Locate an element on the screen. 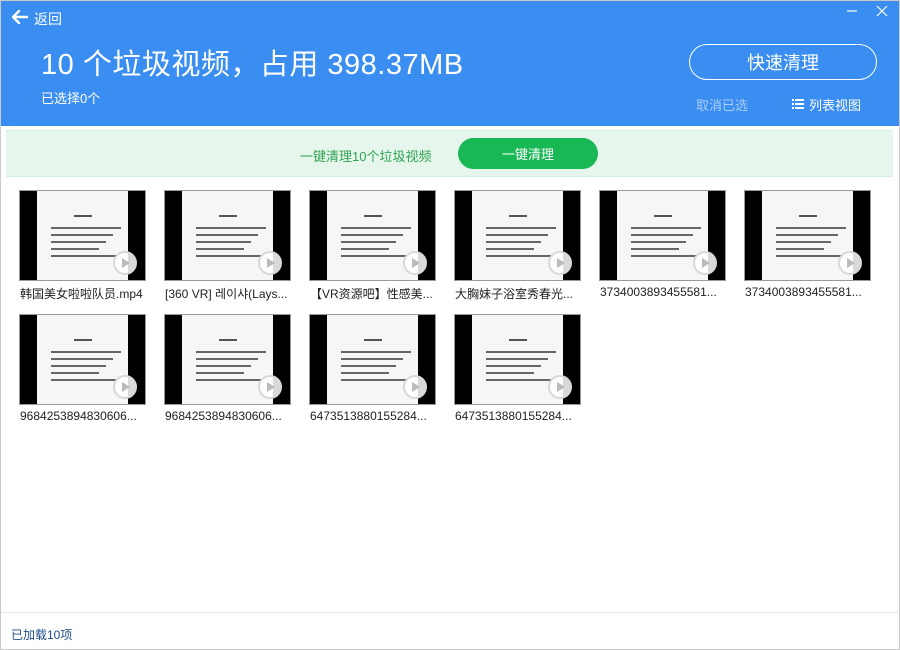 Image resolution: width=900 pixels, height=650 pixels. back-label: 返回 is located at coordinates (48, 19).